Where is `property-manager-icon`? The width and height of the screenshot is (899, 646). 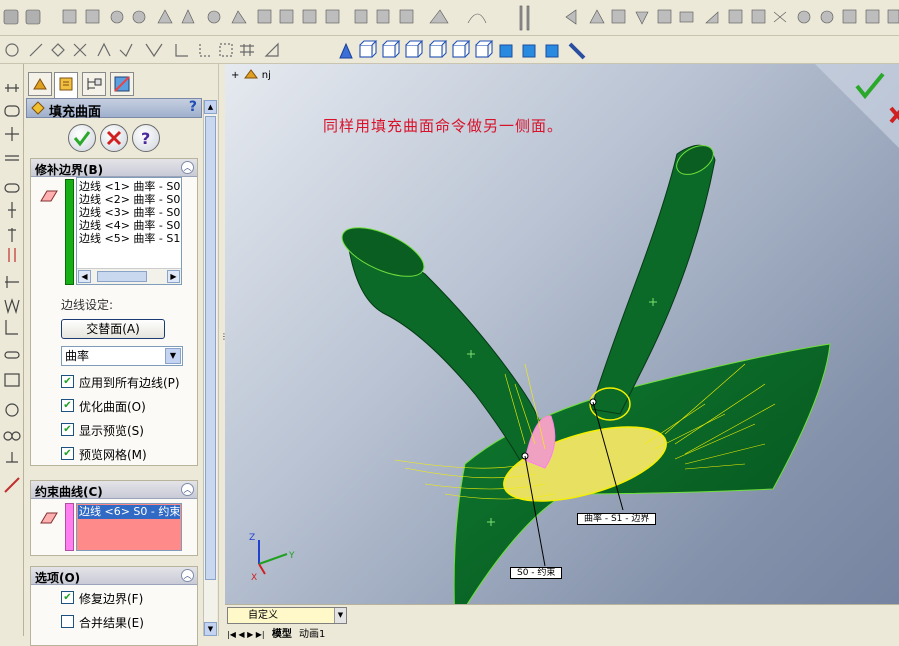
property-manager-icon is located at coordinates (66, 84).